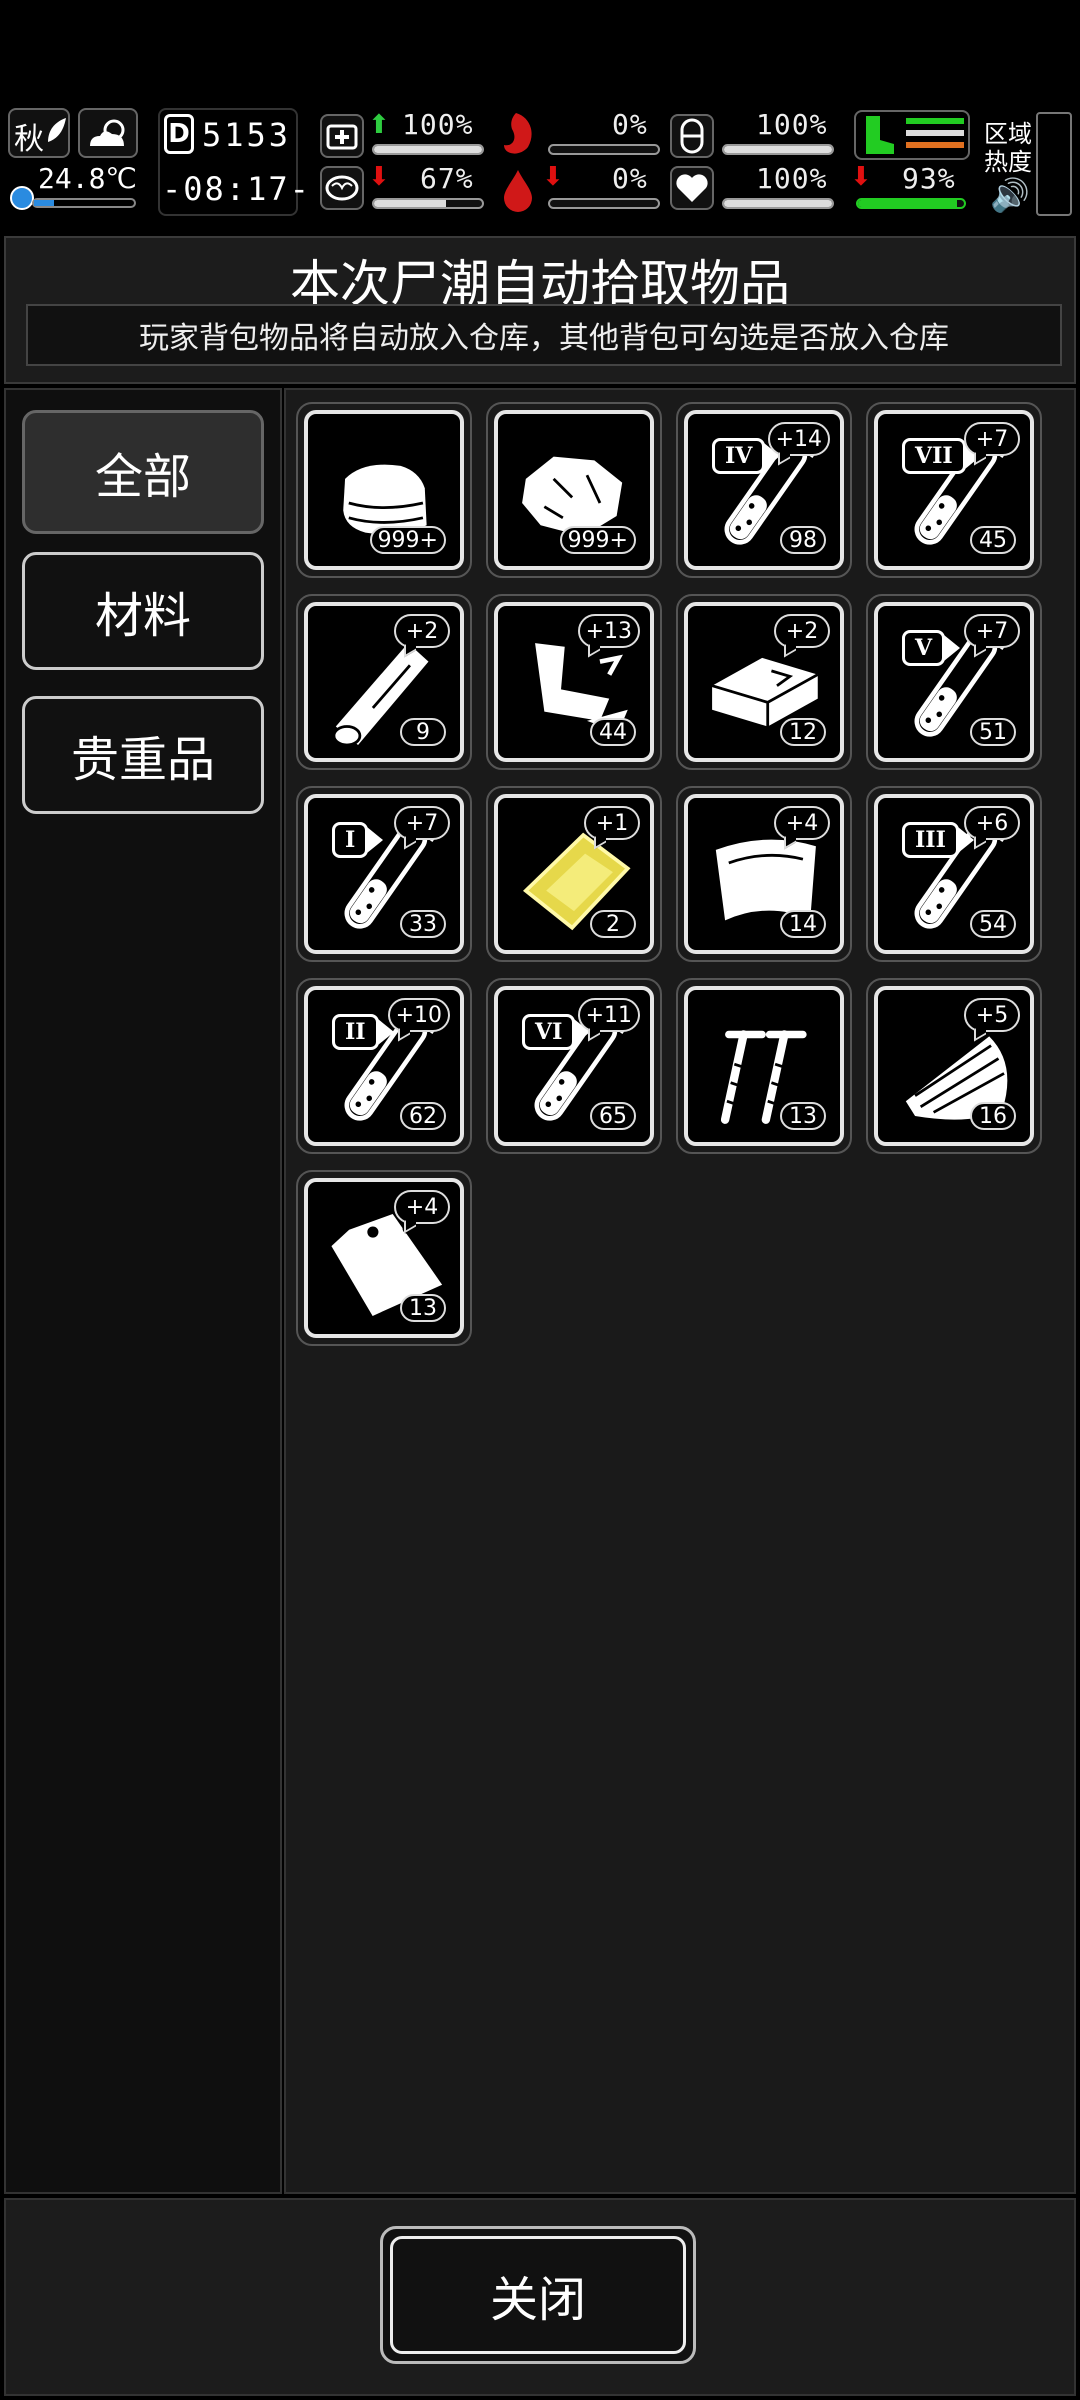 The image size is (1080, 2400). I want to click on item-slot: +5 16, so click(954, 1066).